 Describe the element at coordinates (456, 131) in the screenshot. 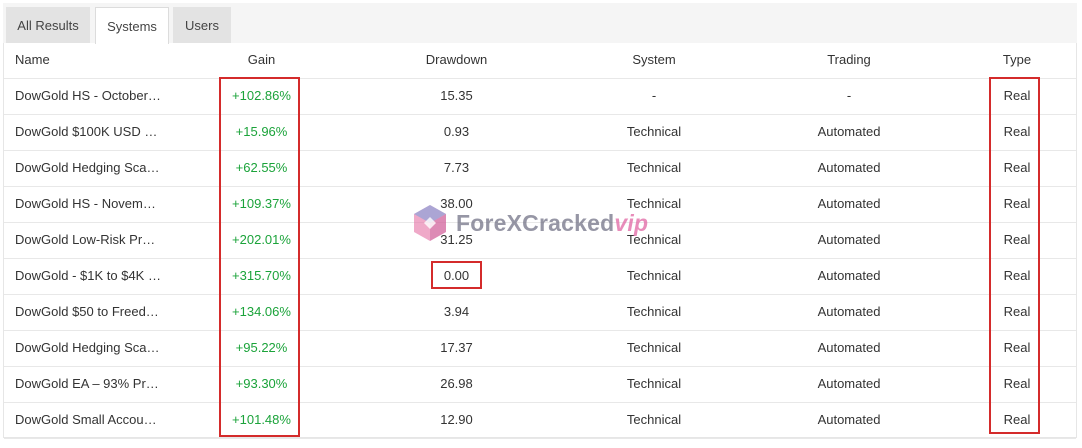

I see `row-drawdown: 0.93` at that location.